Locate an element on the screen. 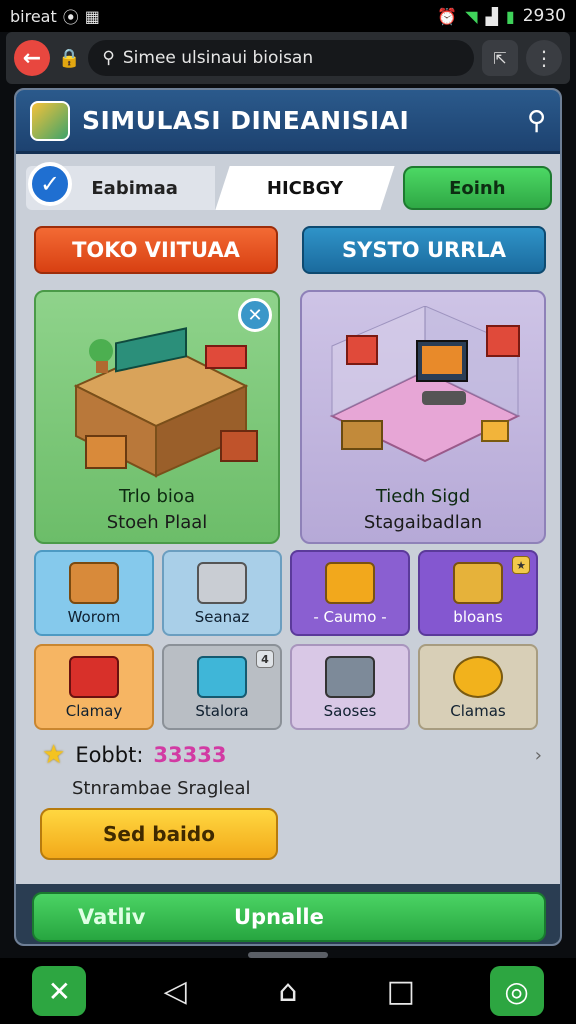 Image resolution: width=576 pixels, height=1024 pixels. grid-tile: Clamay is located at coordinates (94, 687).